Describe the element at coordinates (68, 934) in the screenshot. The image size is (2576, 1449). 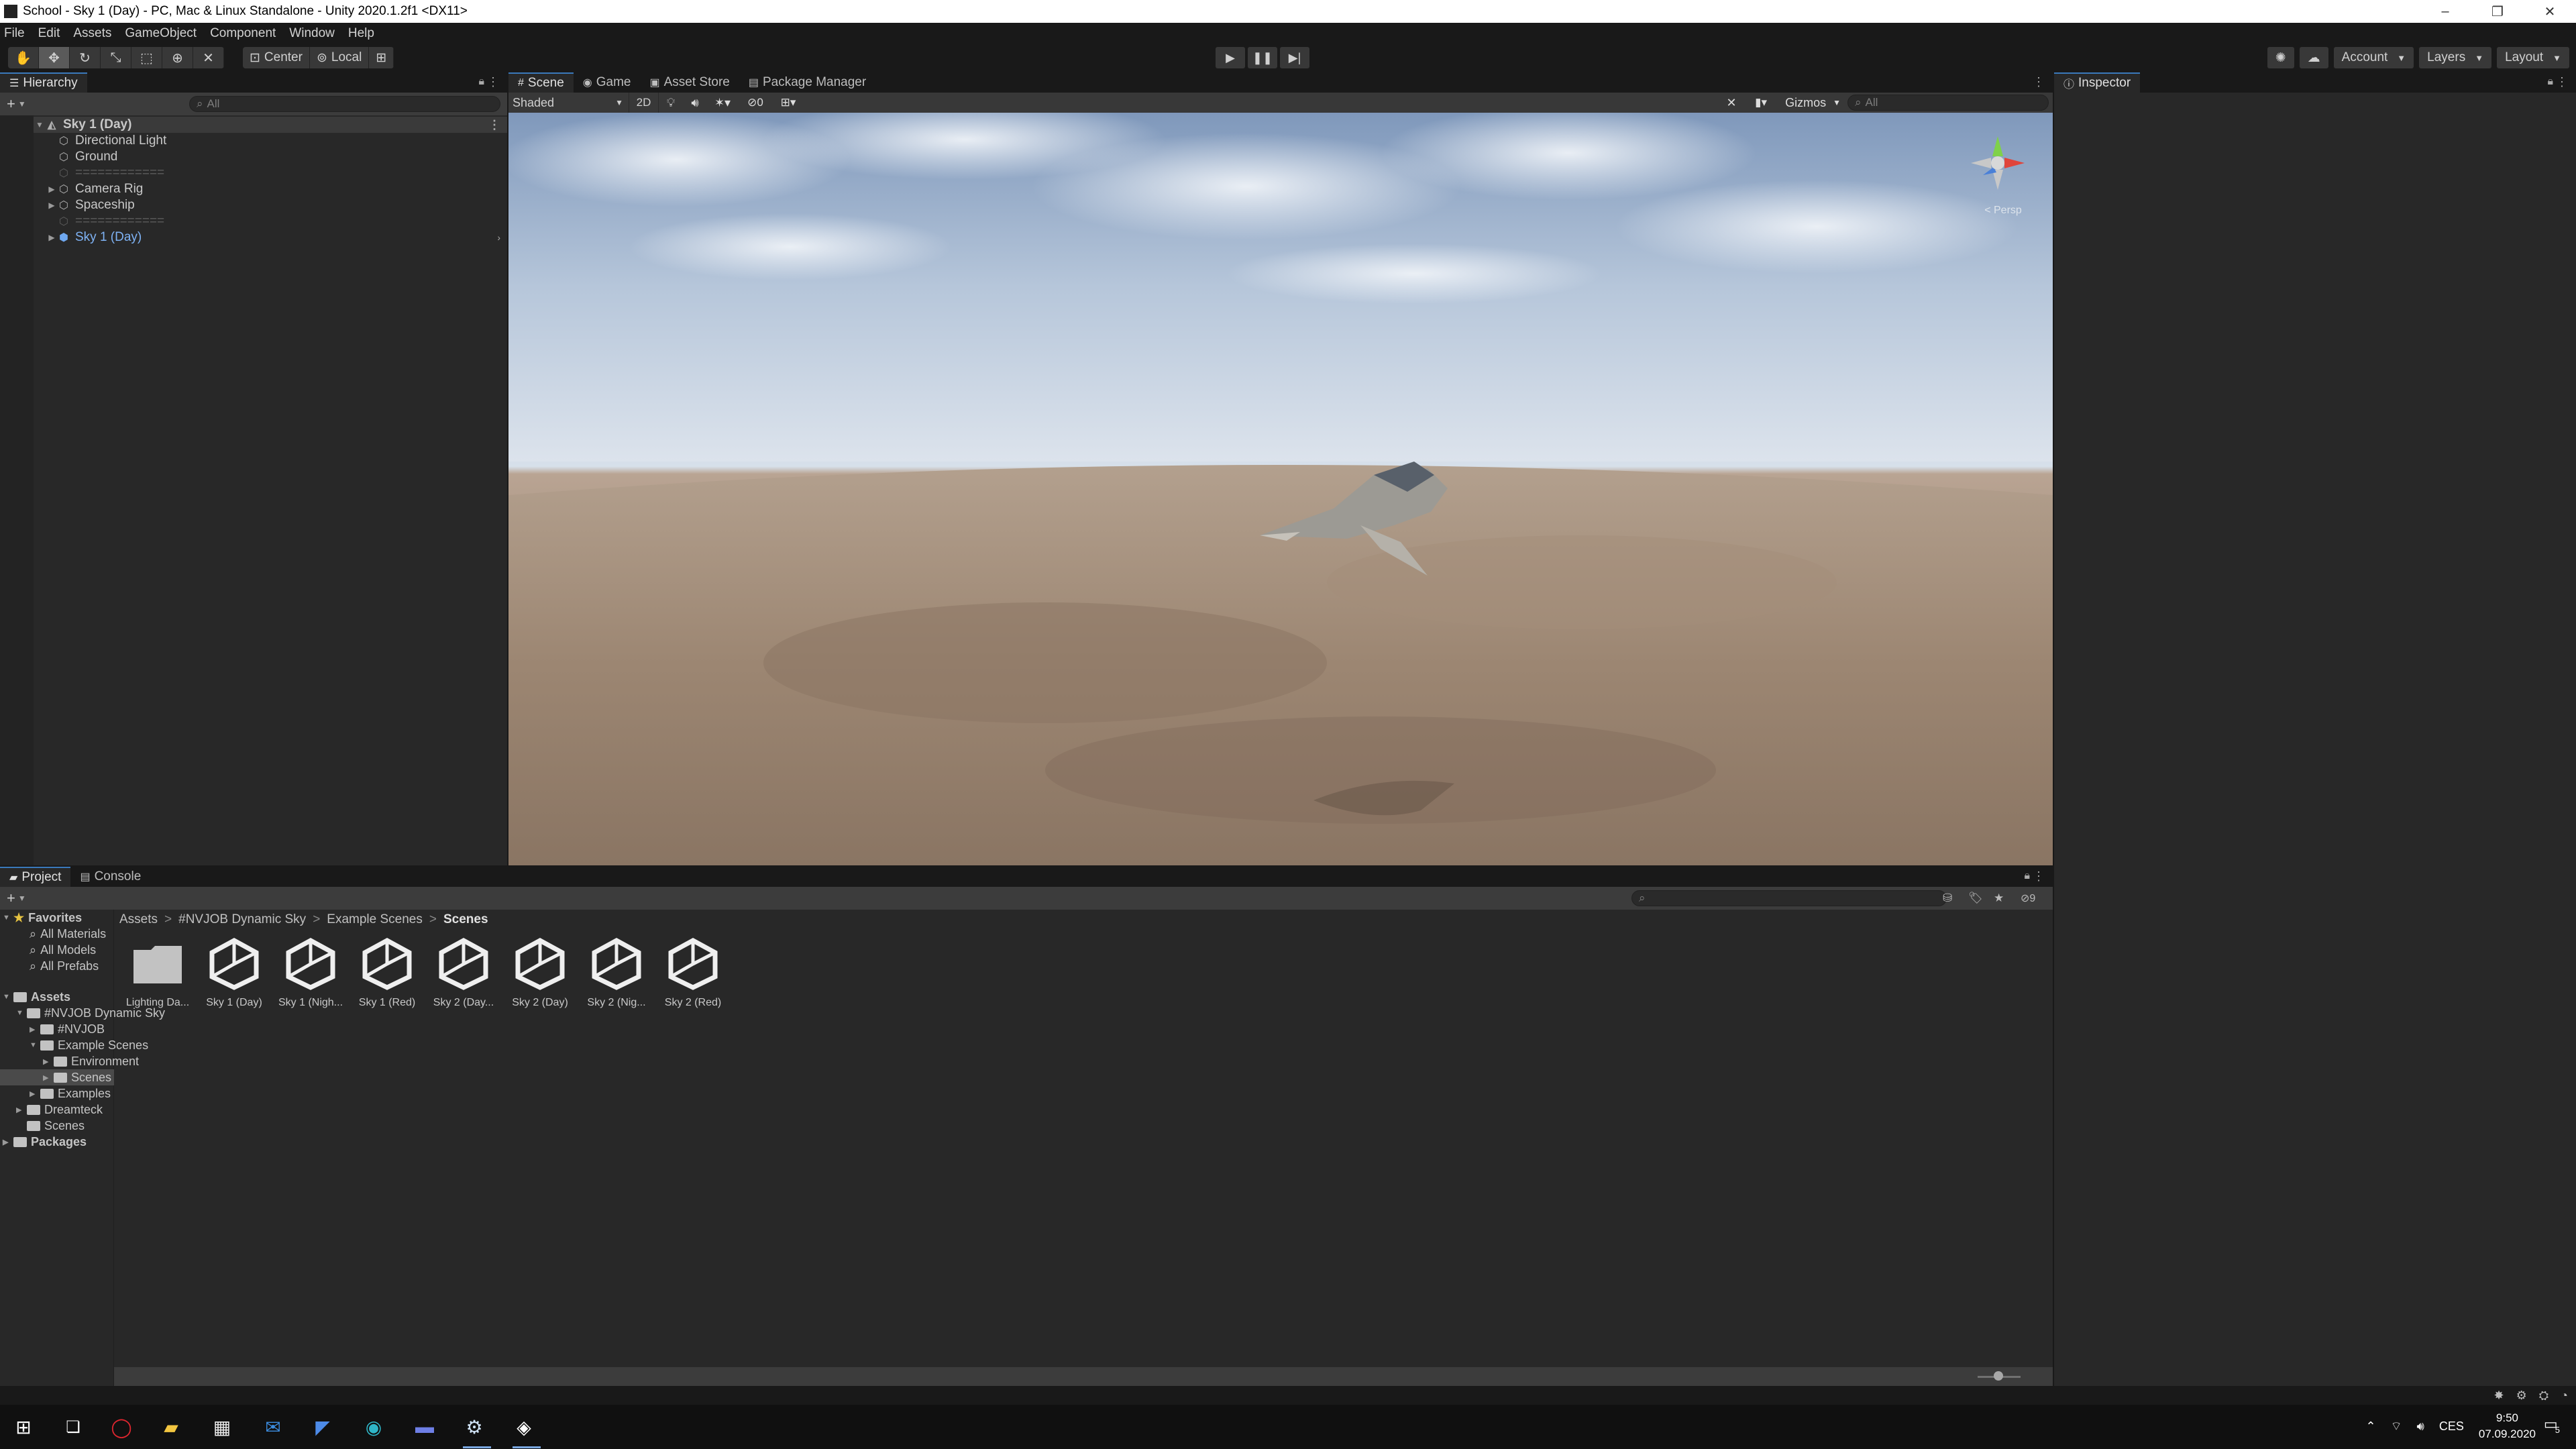
I see `tree-favorite-item: ⌕ All Materials` at that location.